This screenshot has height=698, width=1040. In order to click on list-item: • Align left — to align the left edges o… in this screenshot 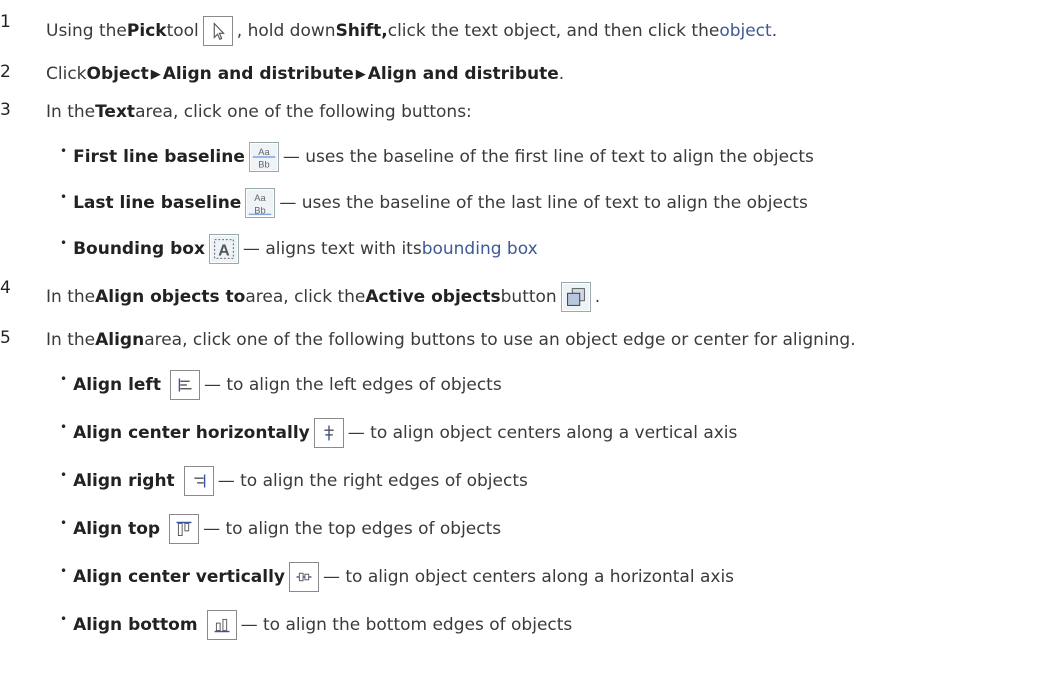, I will do `click(520, 386)`.